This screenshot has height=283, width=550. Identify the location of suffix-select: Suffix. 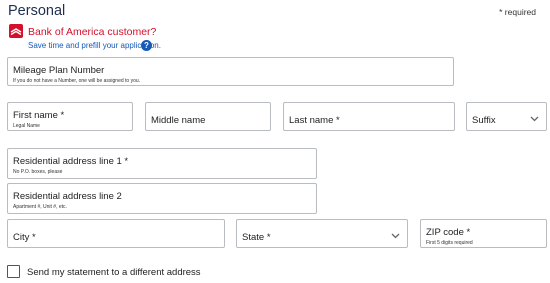
(506, 116).